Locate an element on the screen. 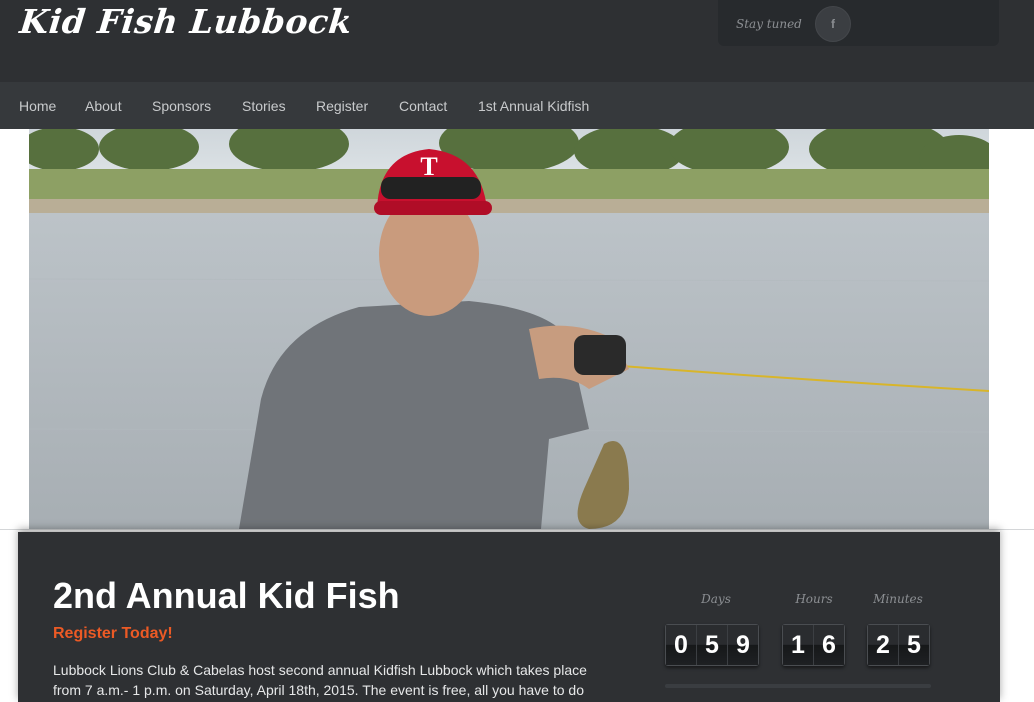 This screenshot has height=702, width=1034. site-header: Kid Fish Lubbock Stay tuned f is located at coordinates (517, 41).